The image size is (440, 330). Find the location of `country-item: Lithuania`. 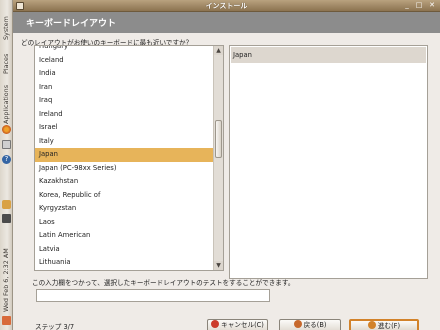

country-item: Lithuania is located at coordinates (125, 263).